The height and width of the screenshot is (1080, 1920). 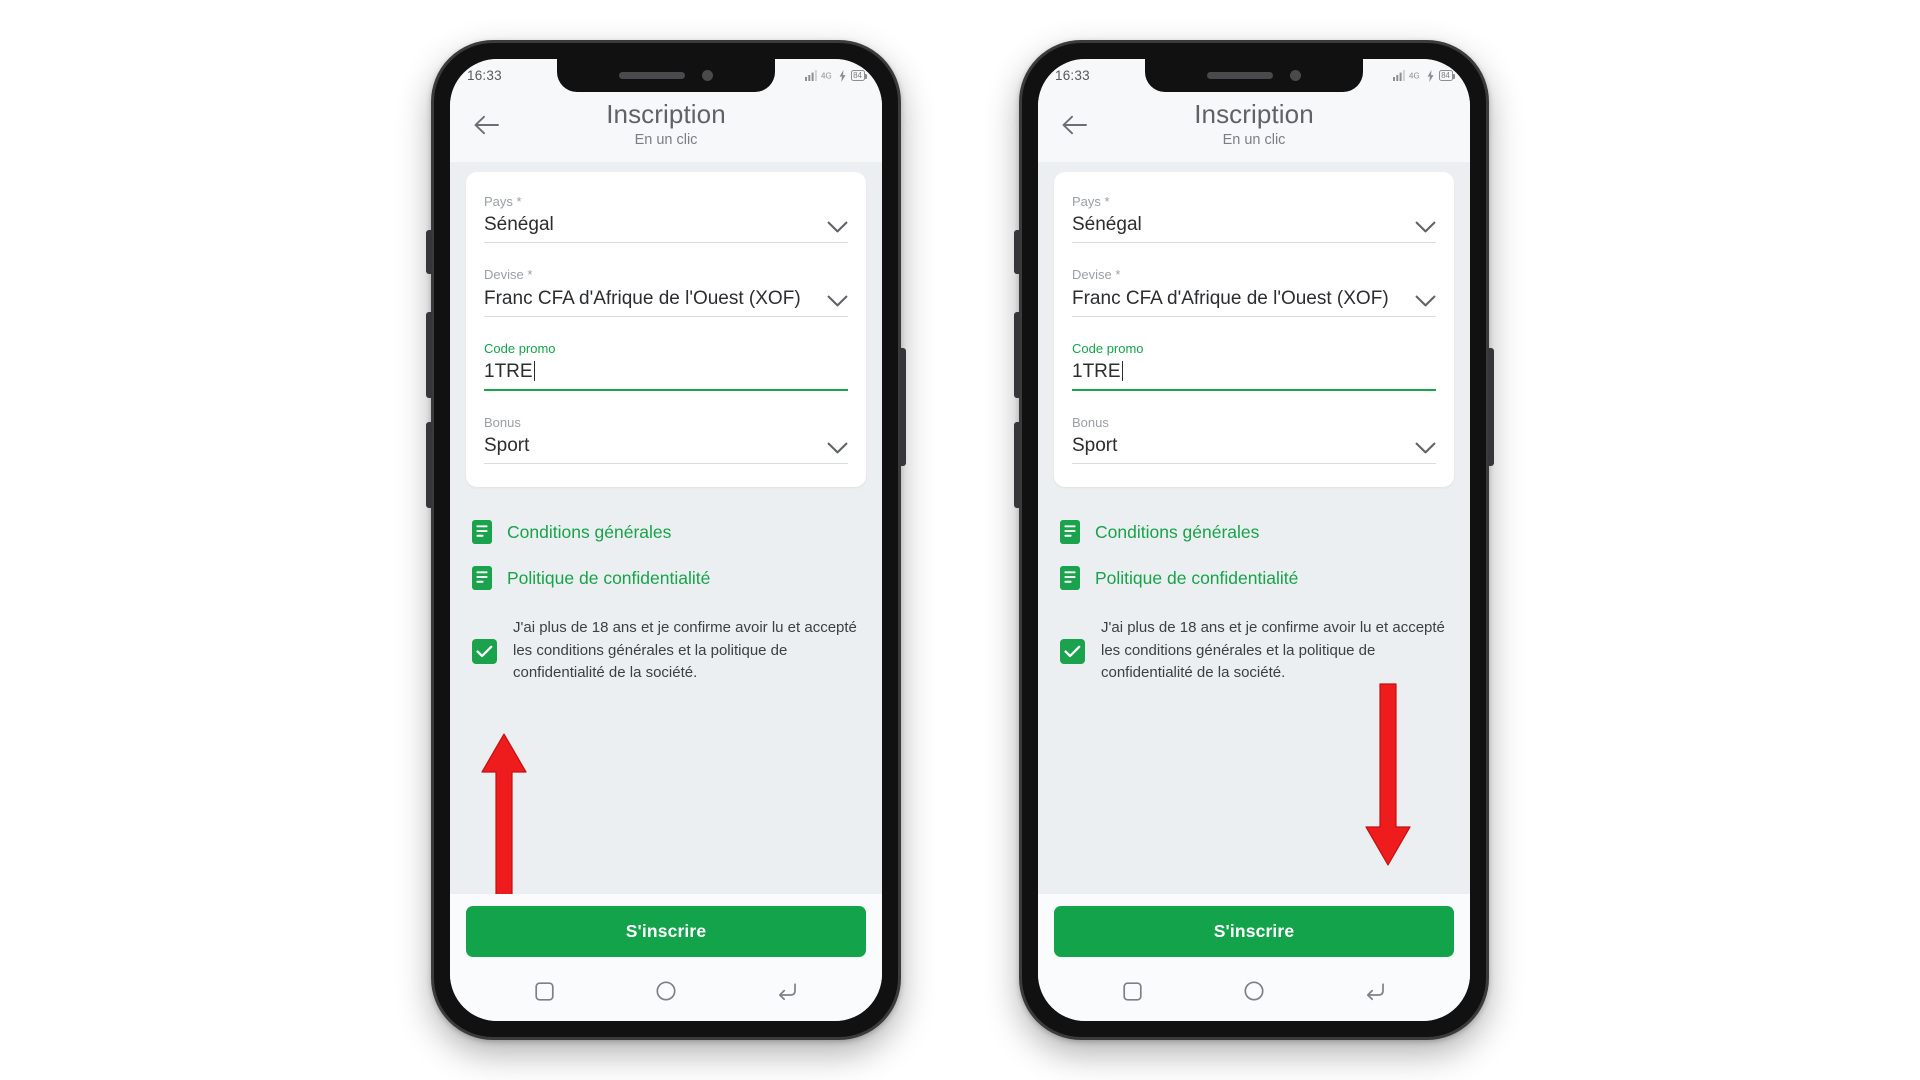 I want to click on battery-level: 84, so click(x=857, y=75).